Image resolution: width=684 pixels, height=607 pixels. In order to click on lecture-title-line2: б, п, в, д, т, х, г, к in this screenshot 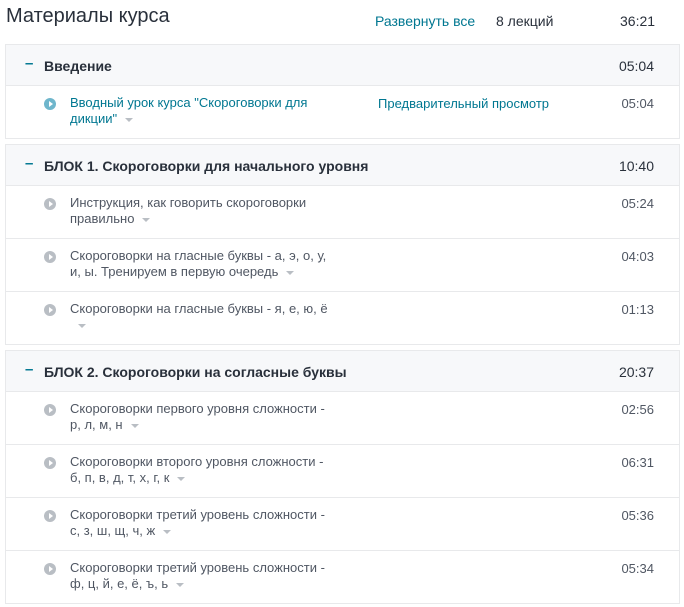, I will do `click(120, 477)`.